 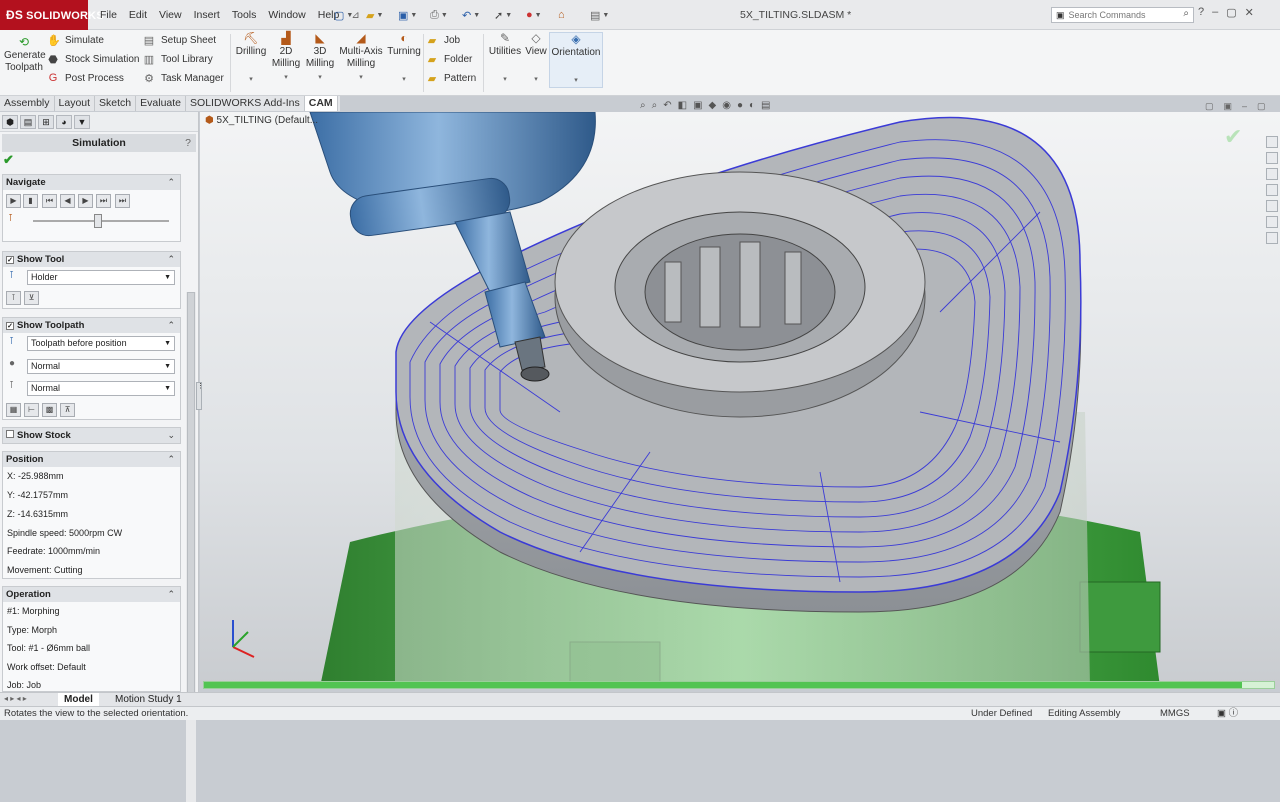 I want to click on utilities-button: ✎ Utilities ▾, so click(x=505, y=59).